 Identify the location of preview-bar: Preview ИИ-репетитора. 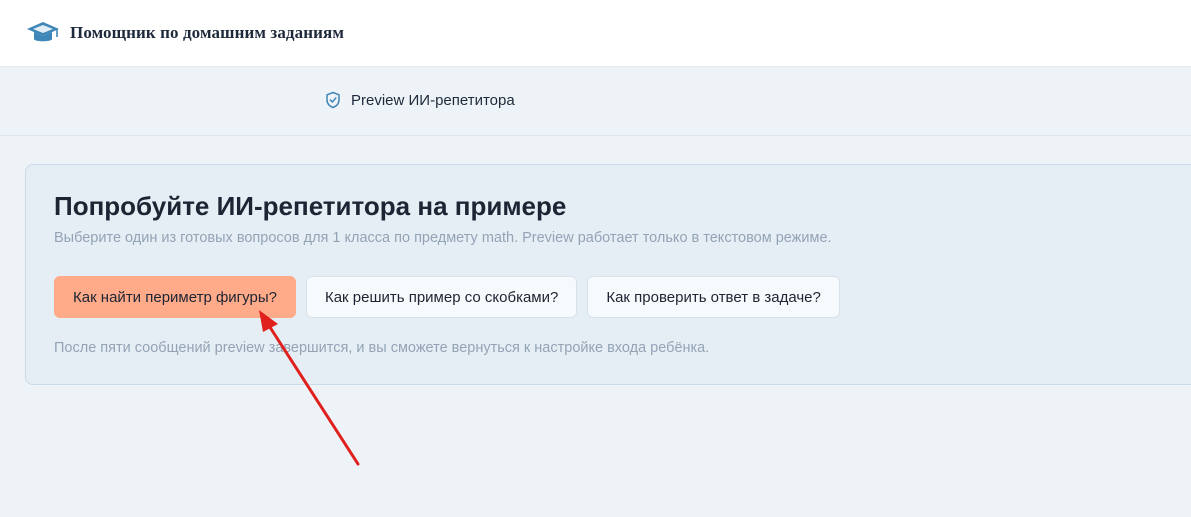
(595, 101).